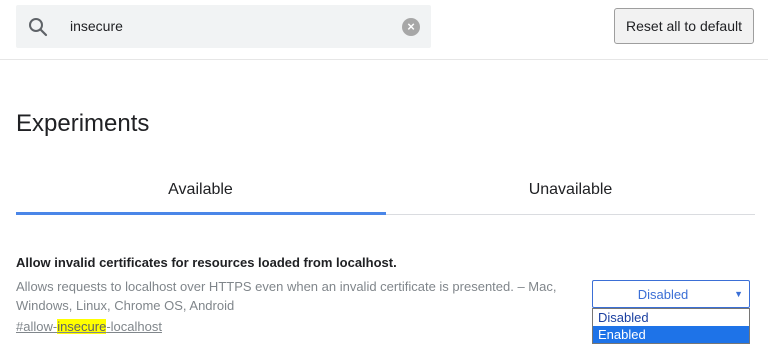  What do you see at coordinates (134, 326) in the screenshot?
I see `link-suffix: -localhost` at bounding box center [134, 326].